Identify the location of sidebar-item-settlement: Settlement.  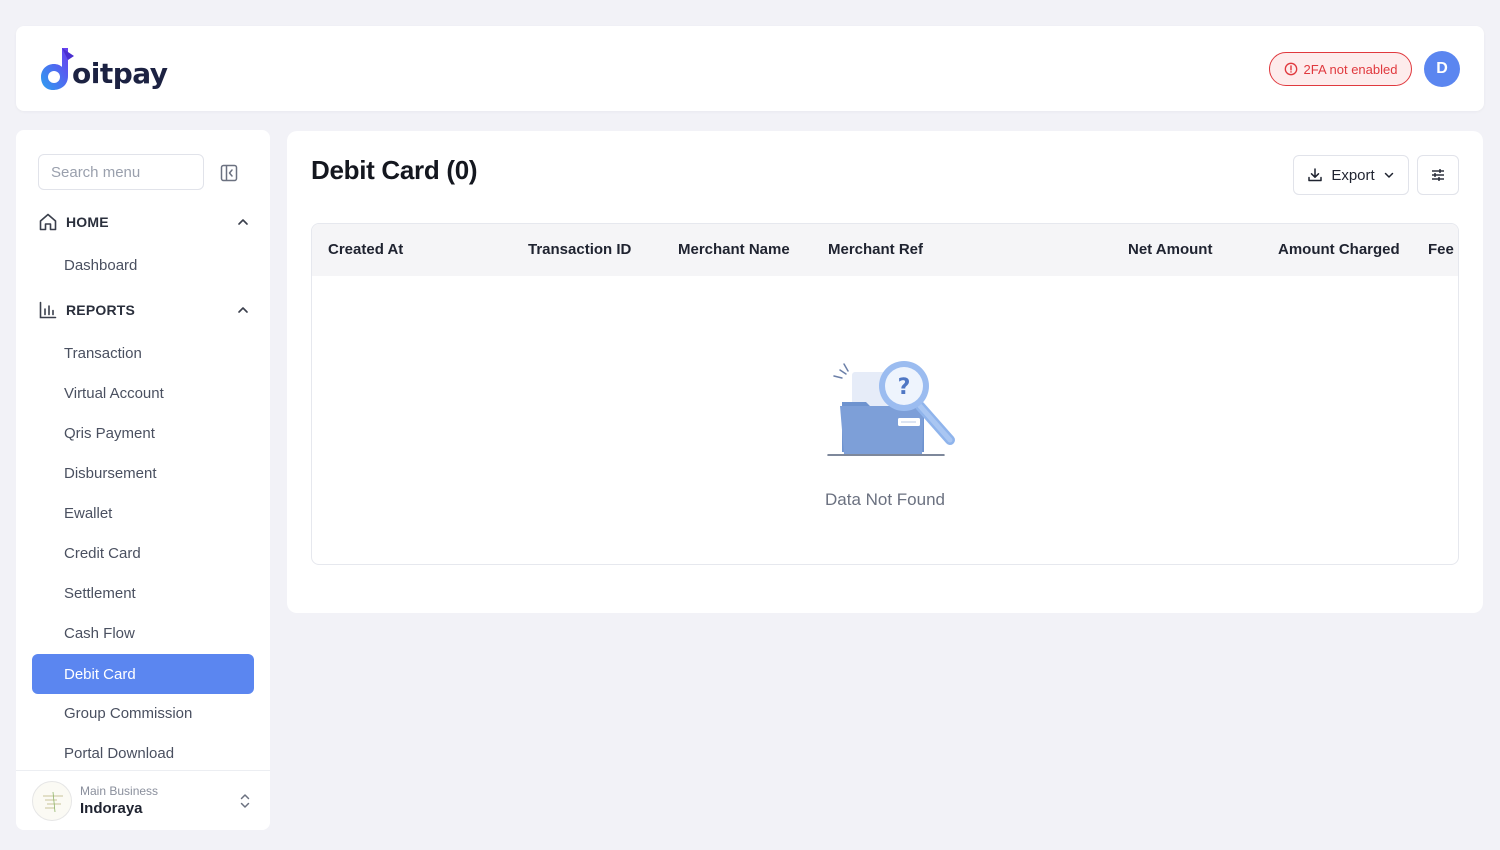
(143, 593).